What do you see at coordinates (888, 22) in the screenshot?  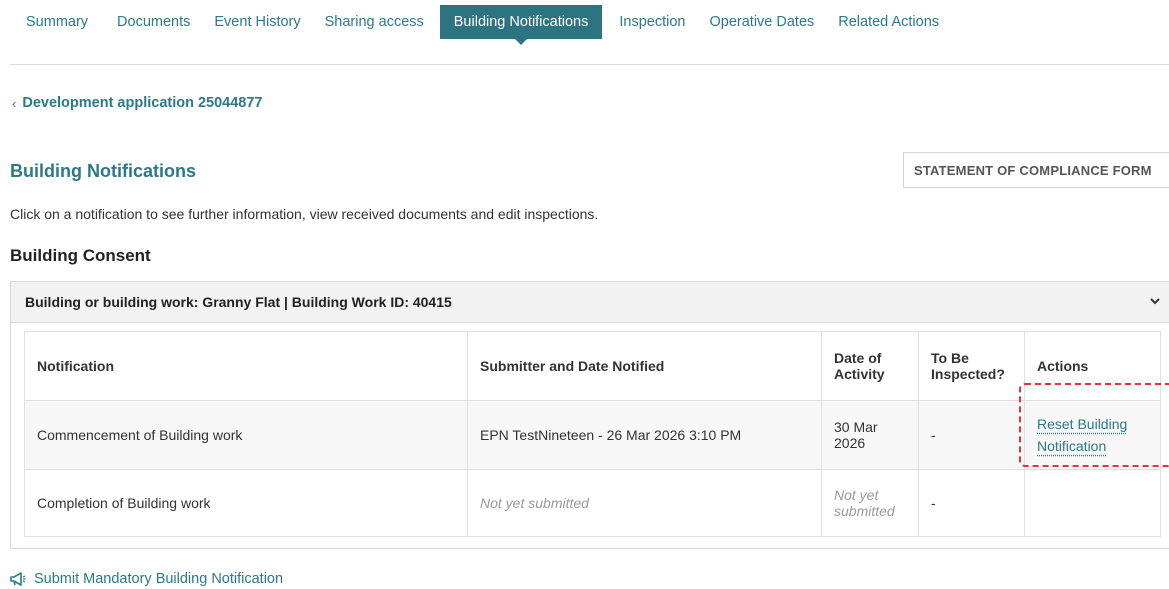 I see `tab-related-actions: Related Actions` at bounding box center [888, 22].